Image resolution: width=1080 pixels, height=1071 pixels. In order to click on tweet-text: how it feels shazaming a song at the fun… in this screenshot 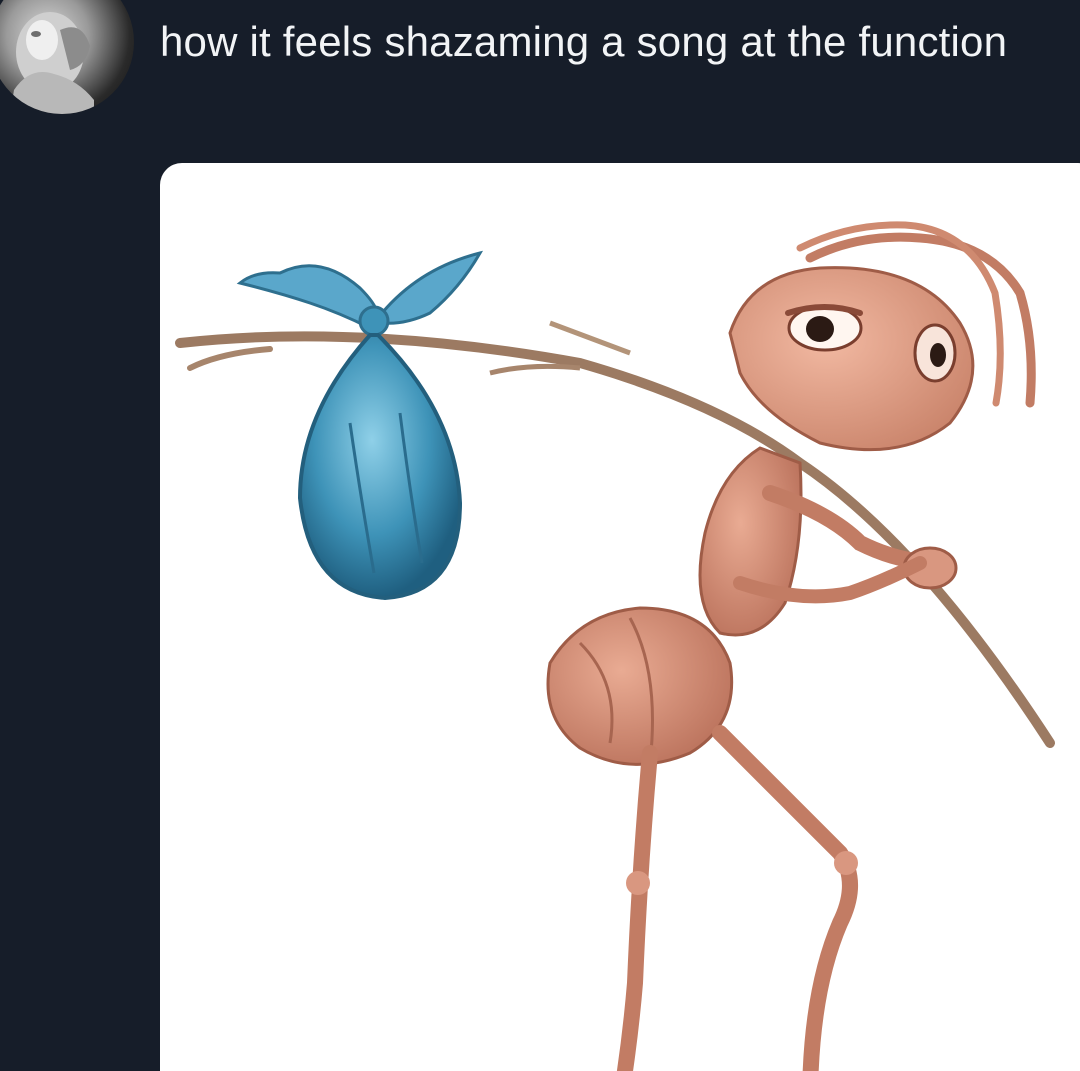, I will do `click(584, 41)`.